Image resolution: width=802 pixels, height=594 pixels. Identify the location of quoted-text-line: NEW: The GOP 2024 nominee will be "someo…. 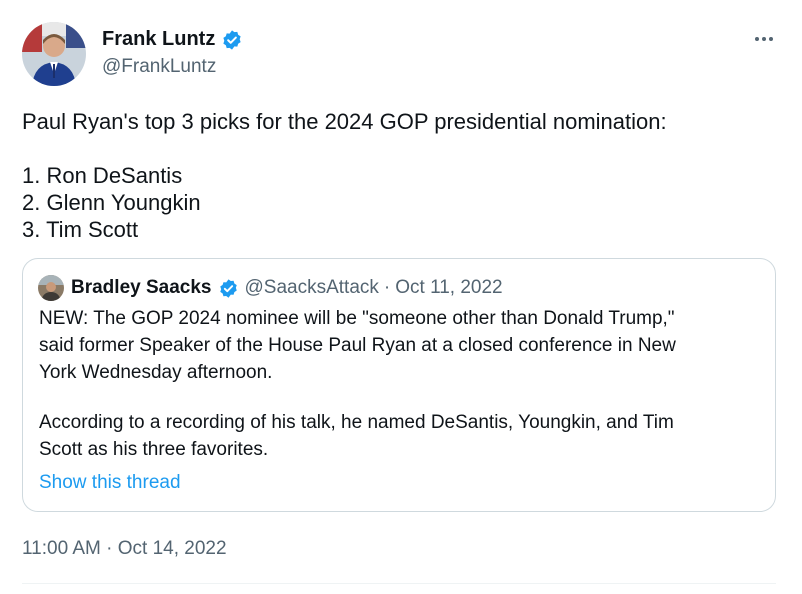
(357, 318).